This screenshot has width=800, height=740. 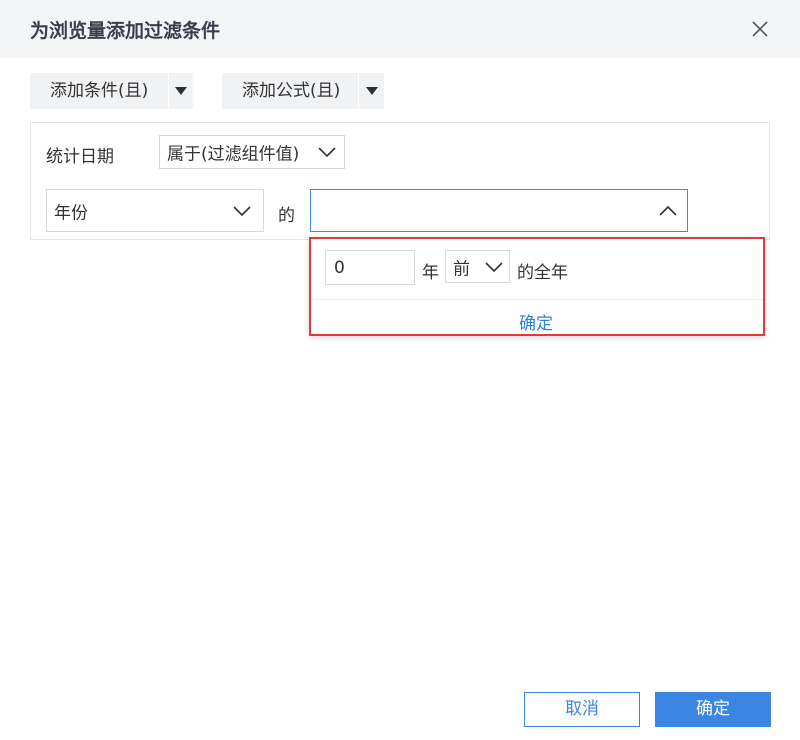 I want to click on add-condition-dropdown-button, so click(x=181, y=91).